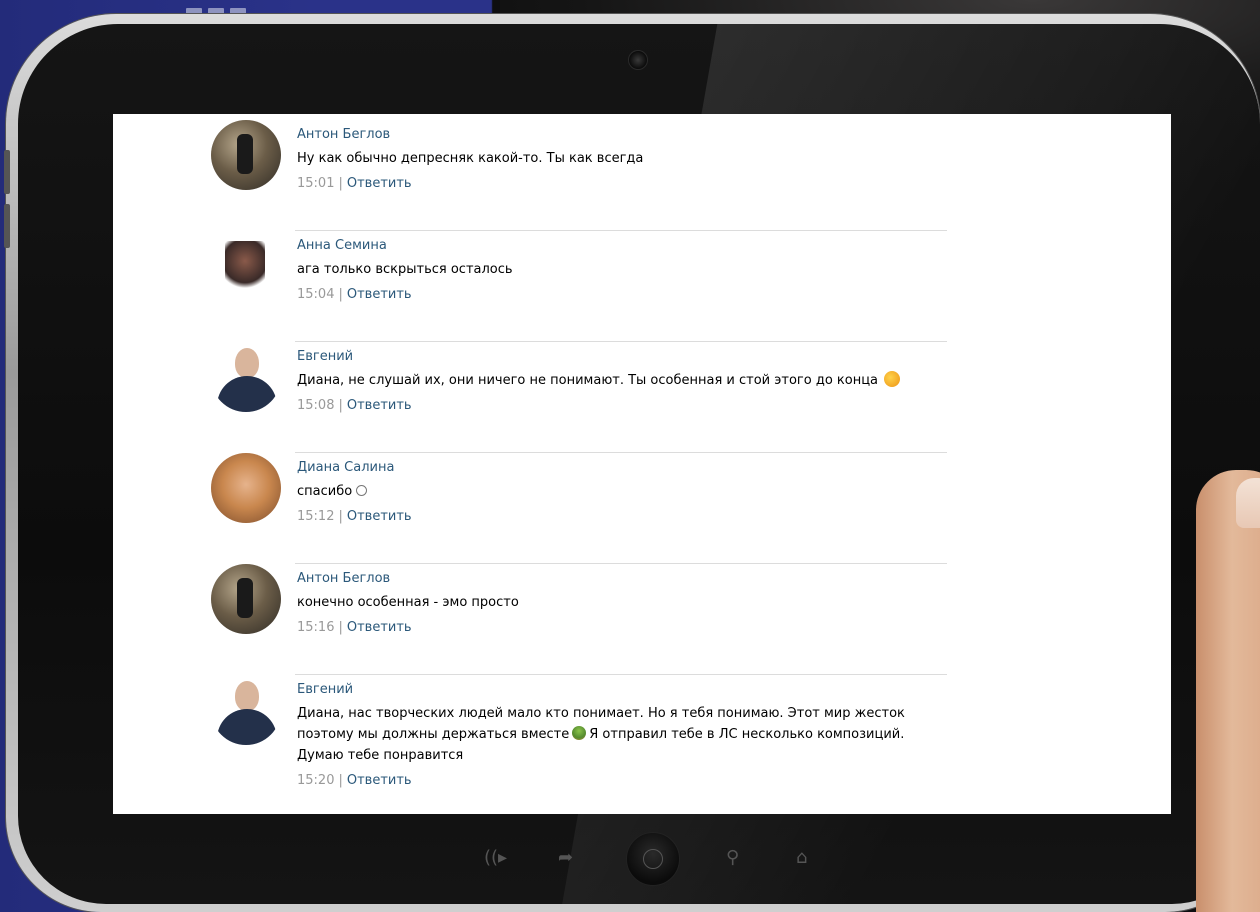 Image resolution: width=1260 pixels, height=912 pixels. What do you see at coordinates (801, 858) in the screenshot?
I see `home-icon: ⌂` at bounding box center [801, 858].